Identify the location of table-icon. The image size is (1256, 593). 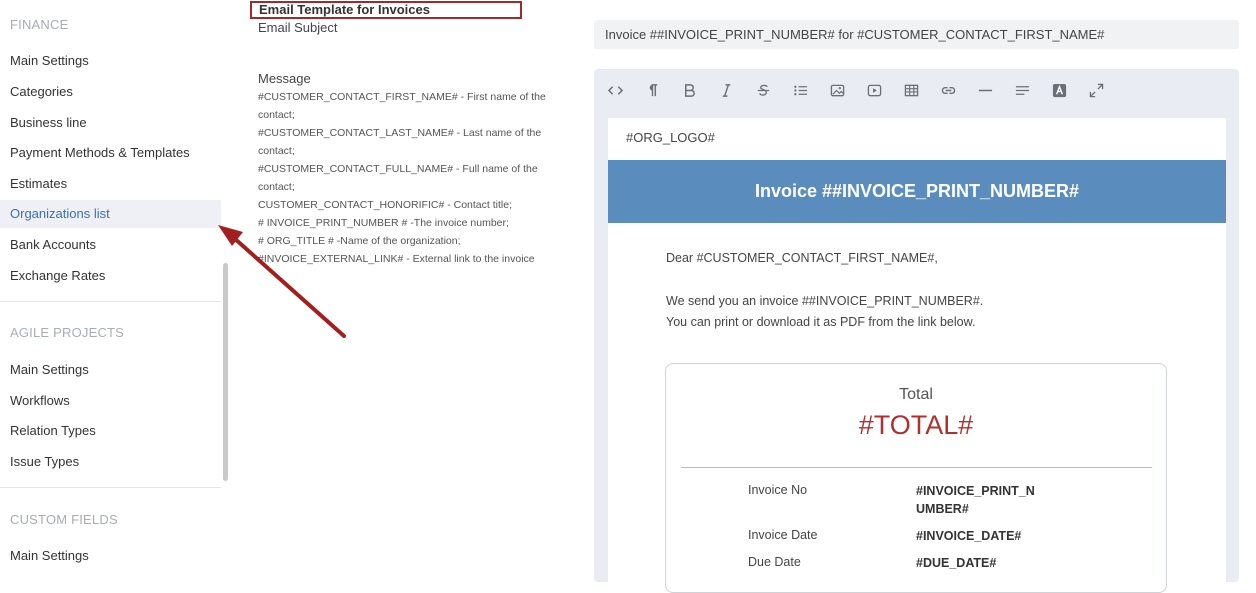
(911, 90).